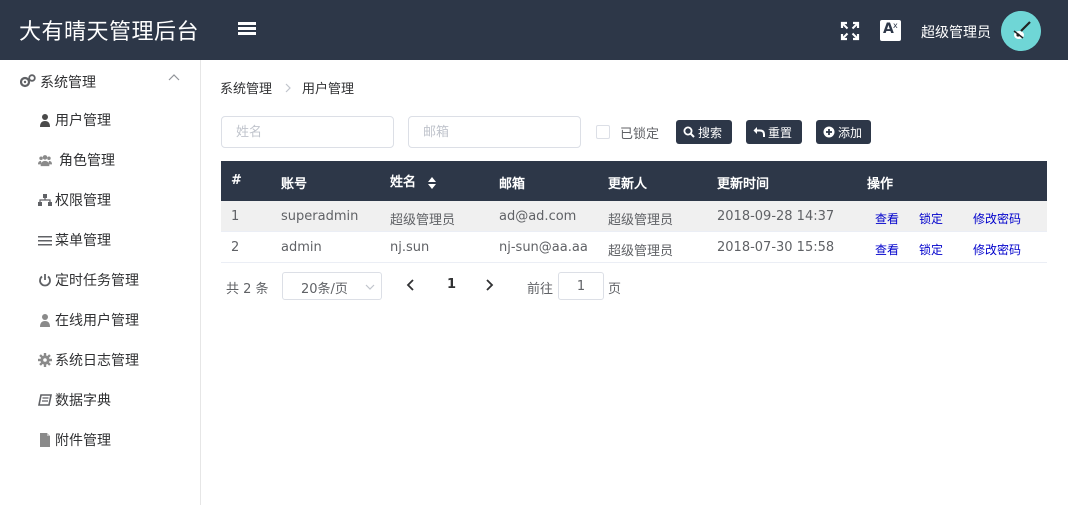 This screenshot has width=1068, height=505. Describe the element at coordinates (403, 182) in the screenshot. I see `col-name-label: 姓名` at that location.